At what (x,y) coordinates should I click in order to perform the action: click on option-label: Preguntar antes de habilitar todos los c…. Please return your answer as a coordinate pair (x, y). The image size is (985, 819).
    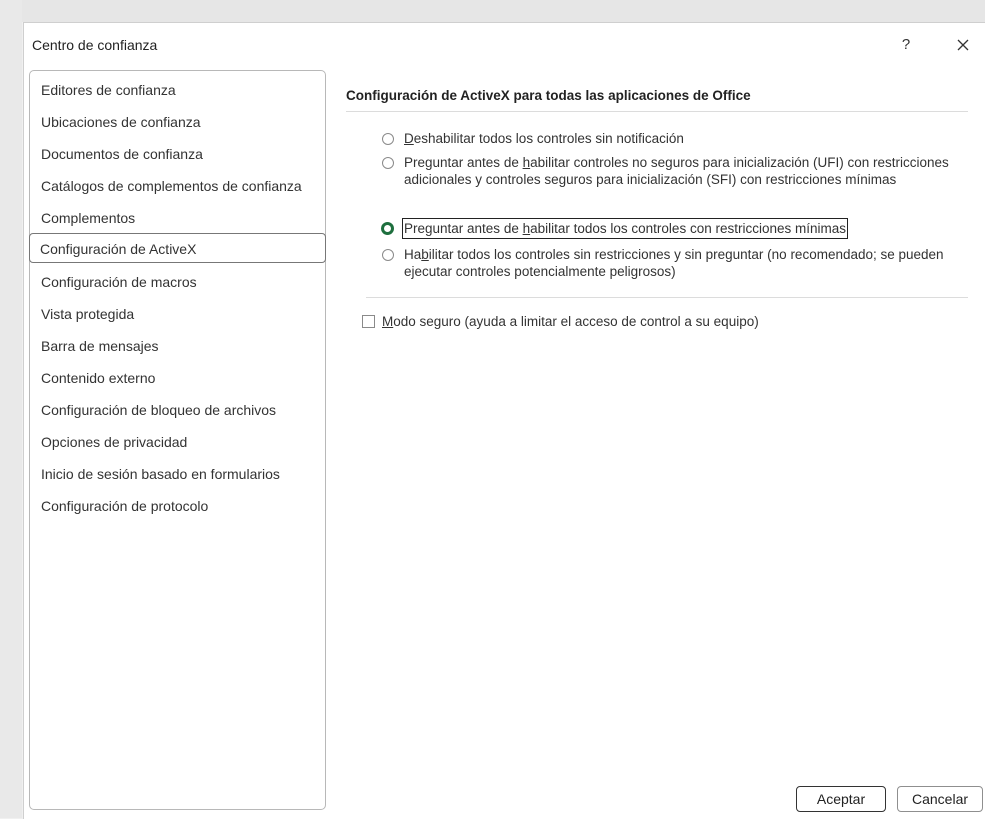
    Looking at the image, I should click on (625, 228).